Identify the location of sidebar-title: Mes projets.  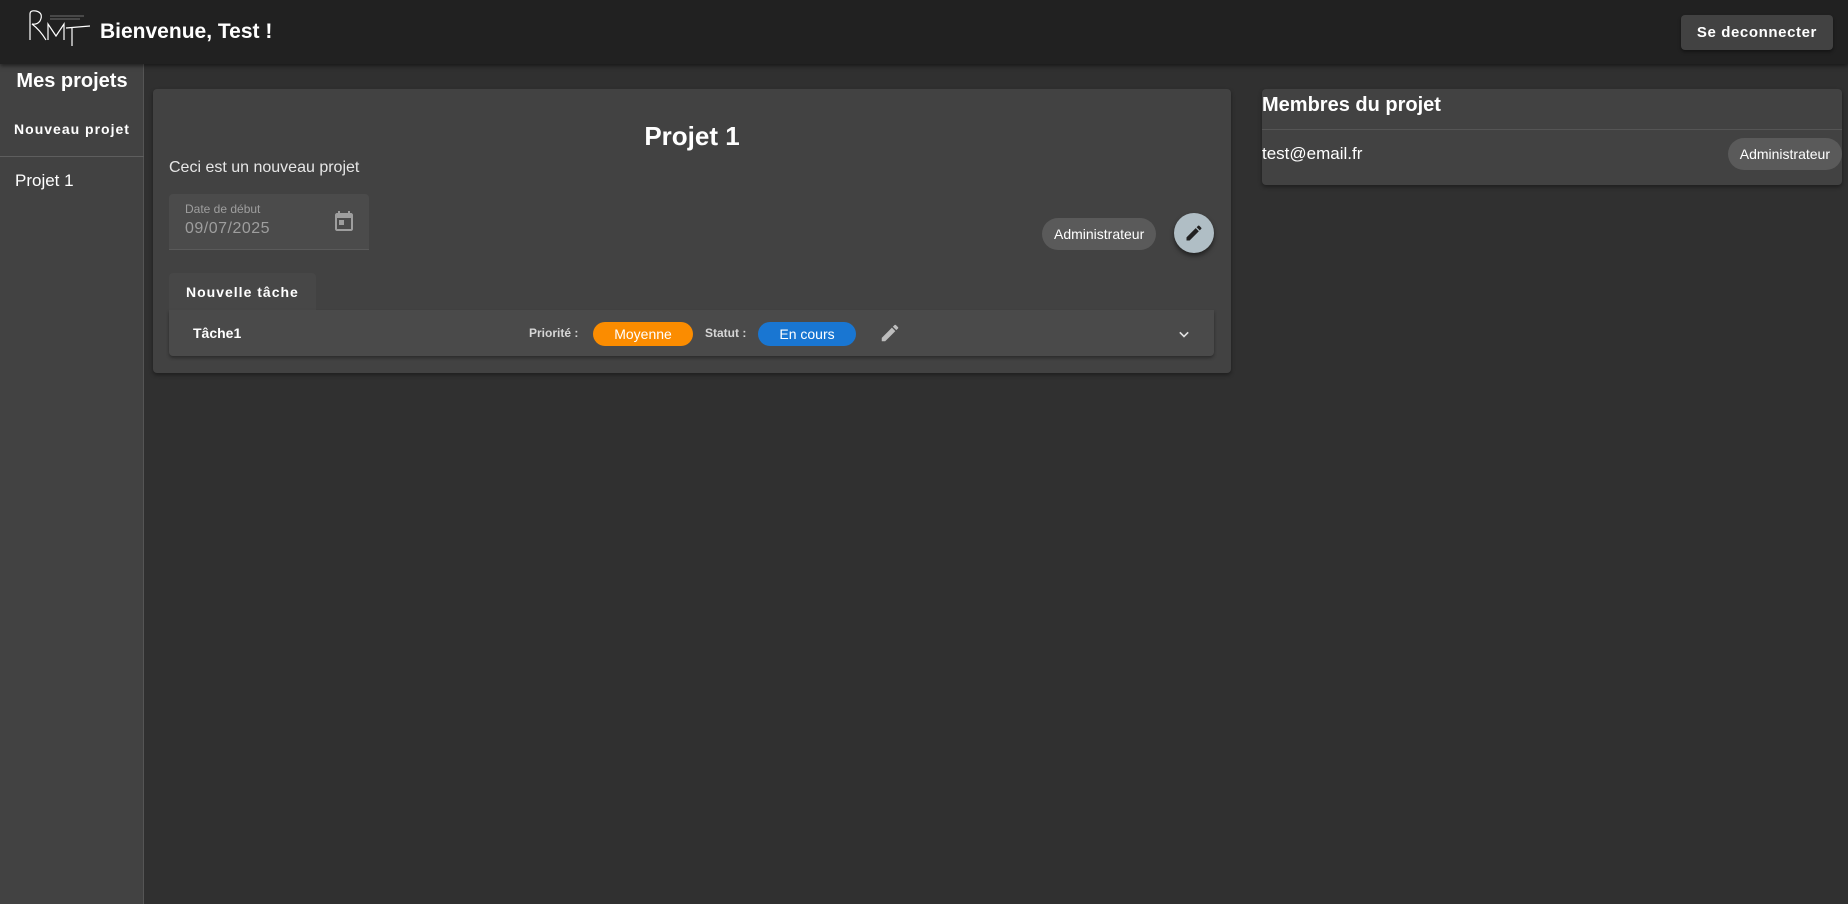
(72, 81).